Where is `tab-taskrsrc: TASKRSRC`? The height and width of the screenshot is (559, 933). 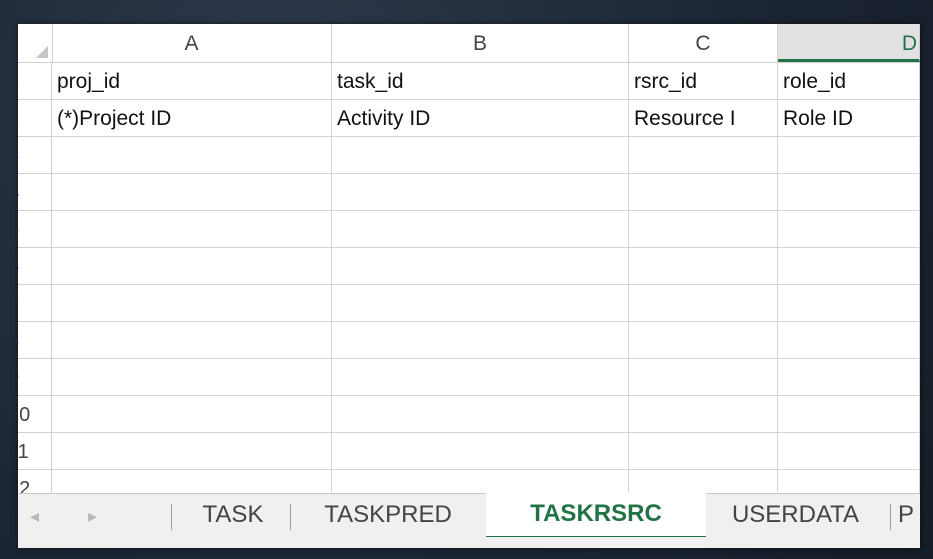 tab-taskrsrc: TASKRSRC is located at coordinates (596, 516).